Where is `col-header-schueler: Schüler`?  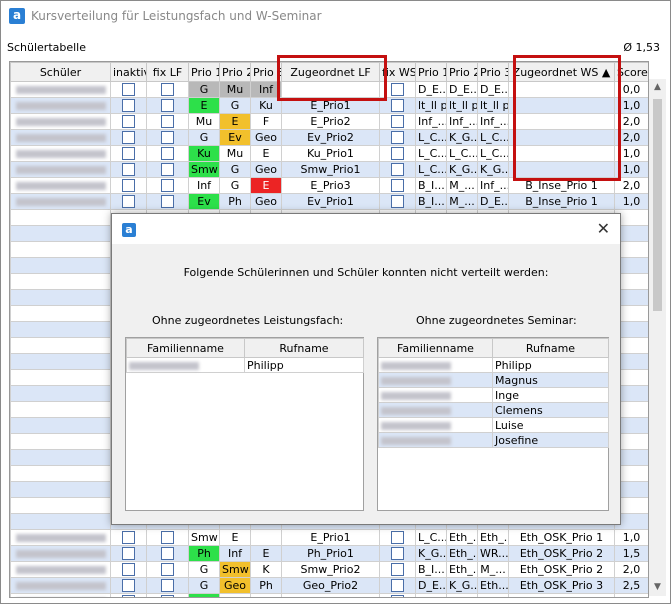 col-header-schueler: Schüler is located at coordinates (60, 72).